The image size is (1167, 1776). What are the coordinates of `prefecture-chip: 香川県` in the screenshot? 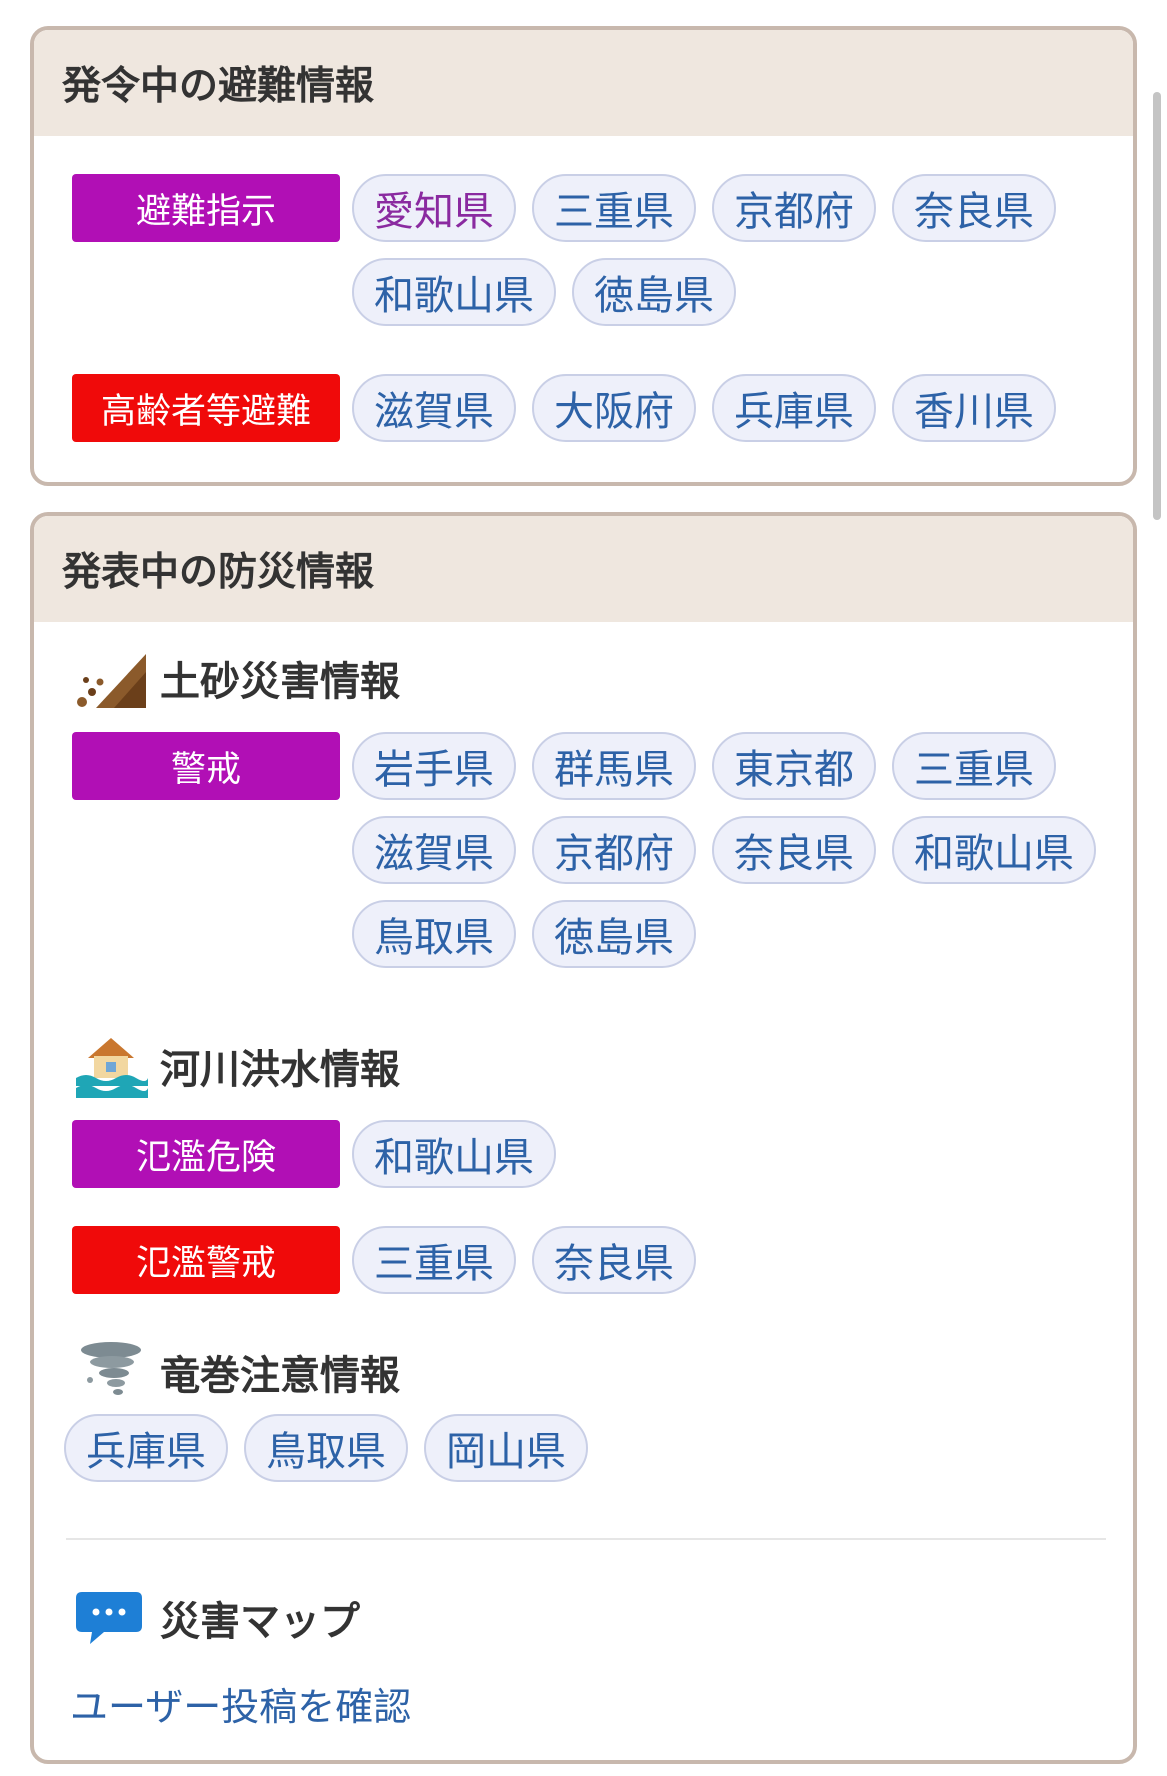 It's located at (974, 408).